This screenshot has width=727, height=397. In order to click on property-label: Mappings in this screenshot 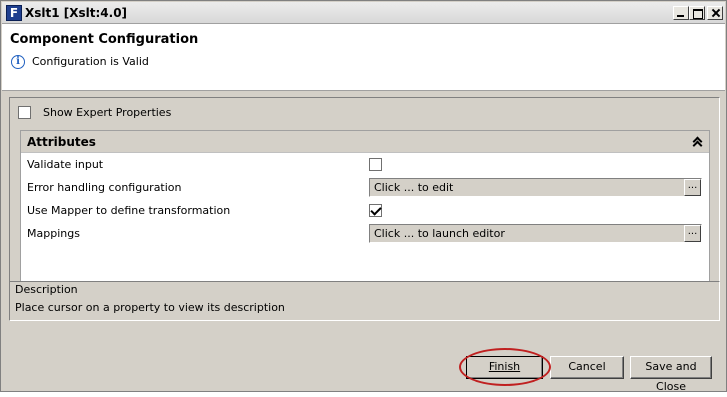, I will do `click(53, 233)`.